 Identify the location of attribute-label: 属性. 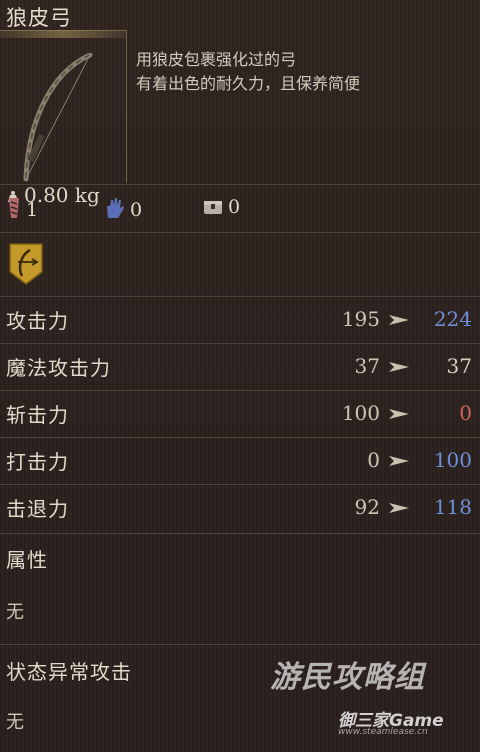
(27, 560).